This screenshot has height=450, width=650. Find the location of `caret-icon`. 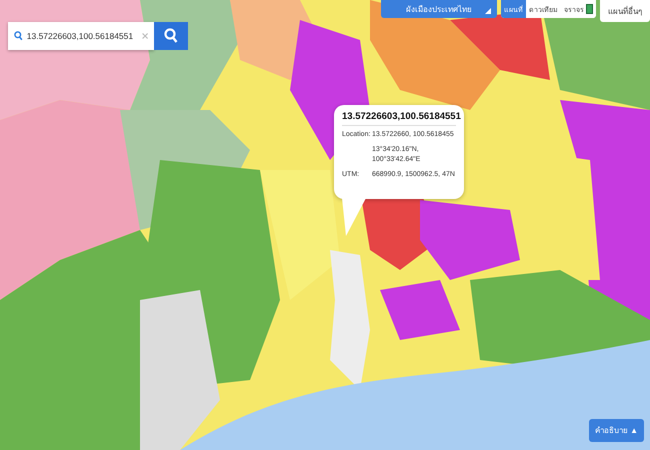

caret-icon is located at coordinates (488, 11).